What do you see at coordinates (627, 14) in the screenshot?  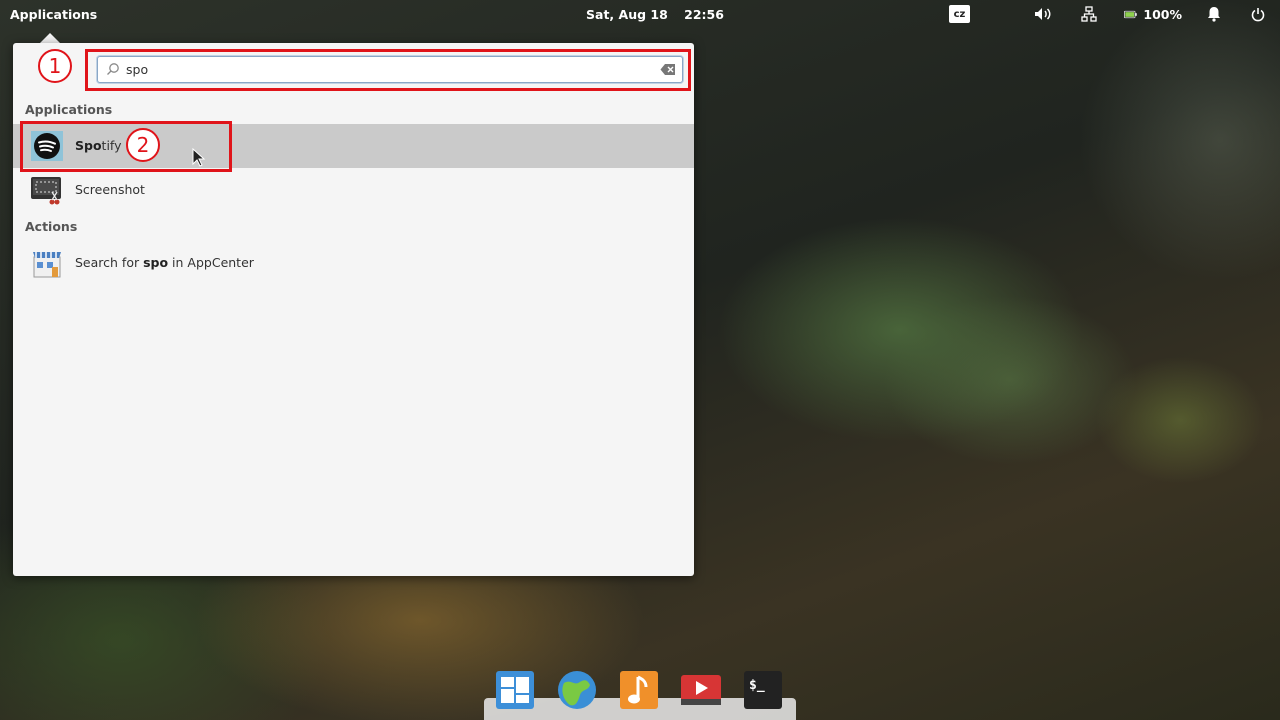 I see `date-label: Sat, Aug 18` at bounding box center [627, 14].